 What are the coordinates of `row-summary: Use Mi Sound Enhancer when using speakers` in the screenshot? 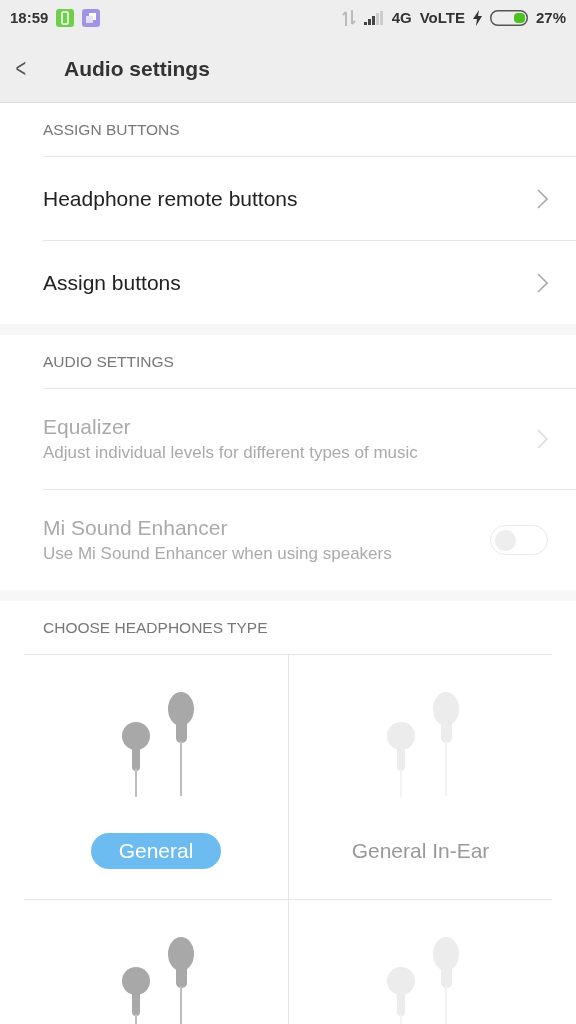 It's located at (218, 554).